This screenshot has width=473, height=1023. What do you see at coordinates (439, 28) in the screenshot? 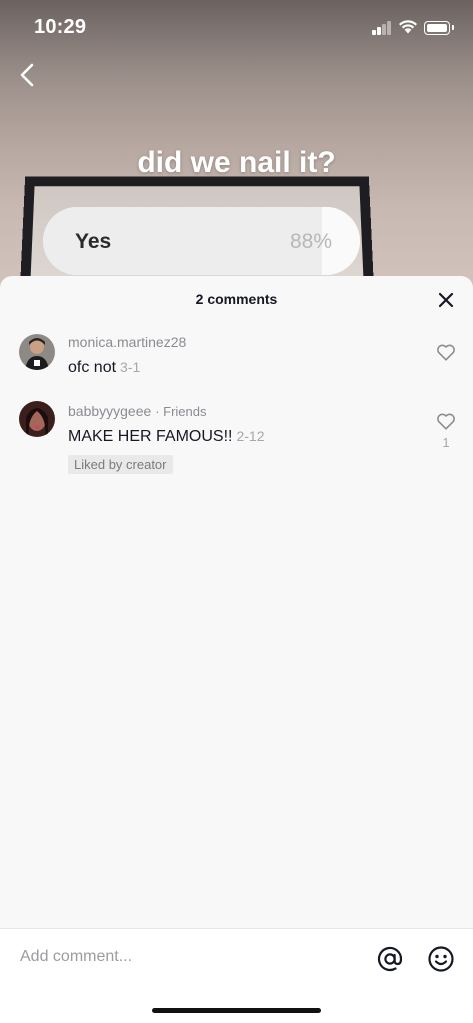
I see `battery-icon` at bounding box center [439, 28].